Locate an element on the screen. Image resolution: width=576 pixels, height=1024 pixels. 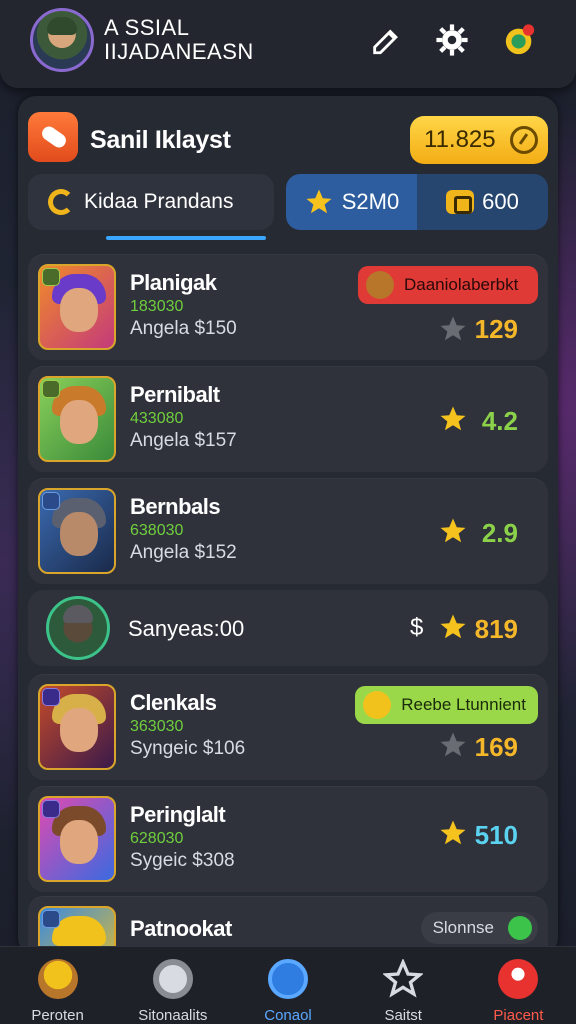
tab-primary-label: Kidaa Prandans is located at coordinates (159, 201).